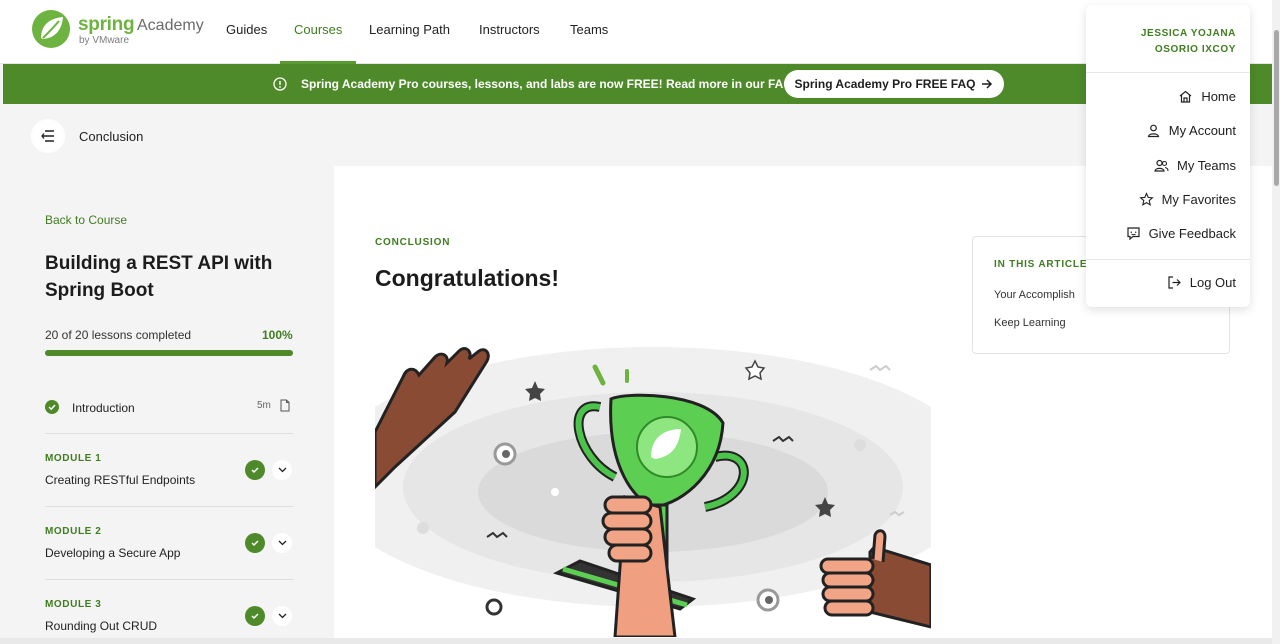  Describe the element at coordinates (1218, 96) in the screenshot. I see `menu-item-label: Home` at that location.